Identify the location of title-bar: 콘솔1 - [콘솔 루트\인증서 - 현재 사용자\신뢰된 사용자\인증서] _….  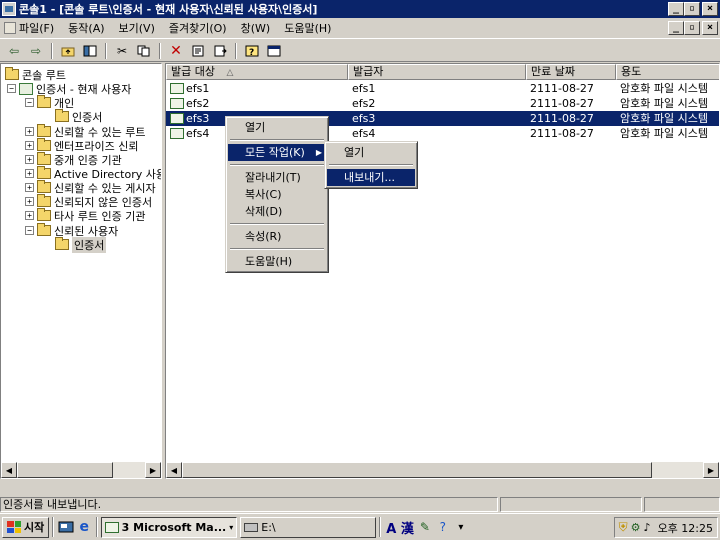
(360, 9).